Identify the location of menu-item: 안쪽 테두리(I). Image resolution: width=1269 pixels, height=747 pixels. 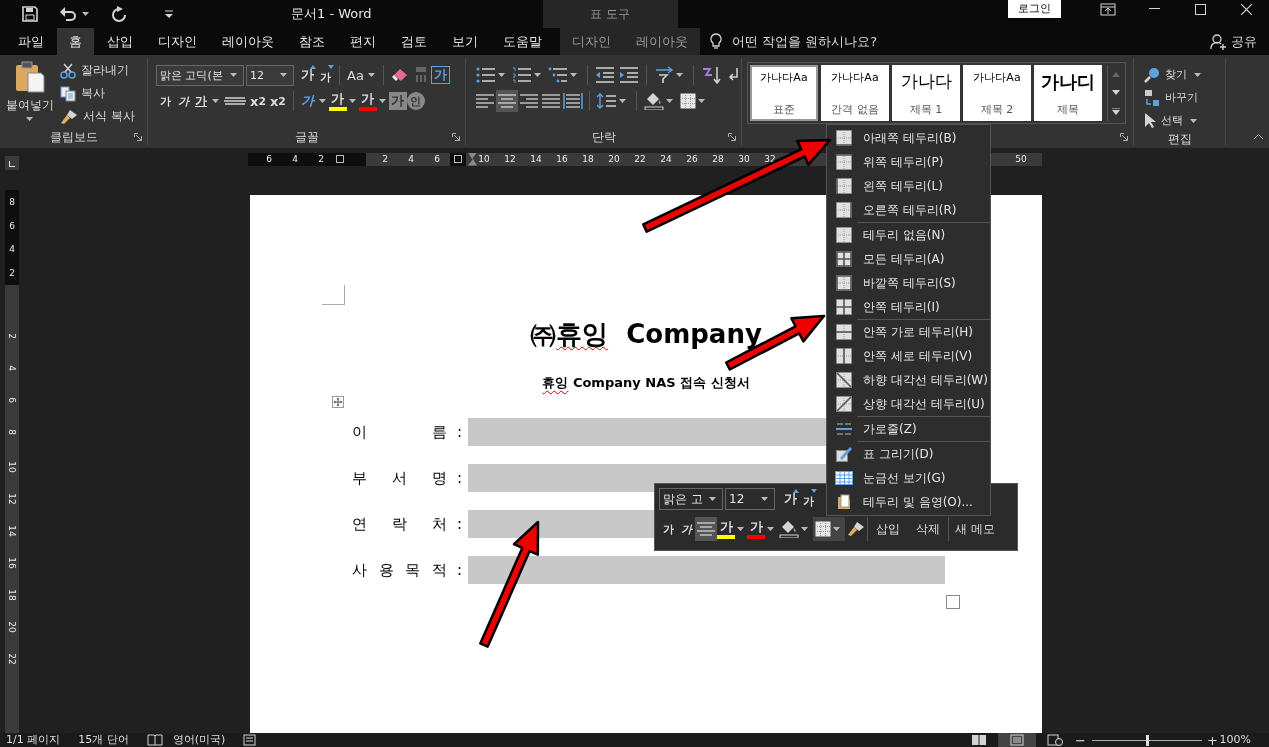
(908, 307).